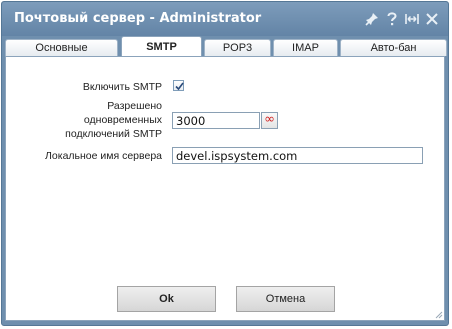 This screenshot has height=329, width=452. I want to click on server-name-input, so click(297, 155).